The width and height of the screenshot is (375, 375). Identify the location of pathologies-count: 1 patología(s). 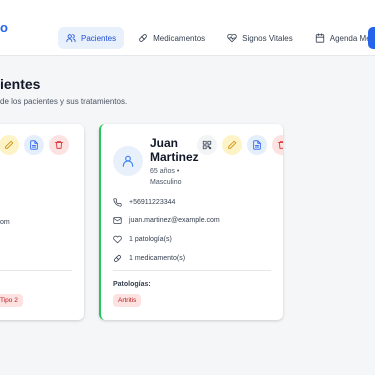
(150, 239).